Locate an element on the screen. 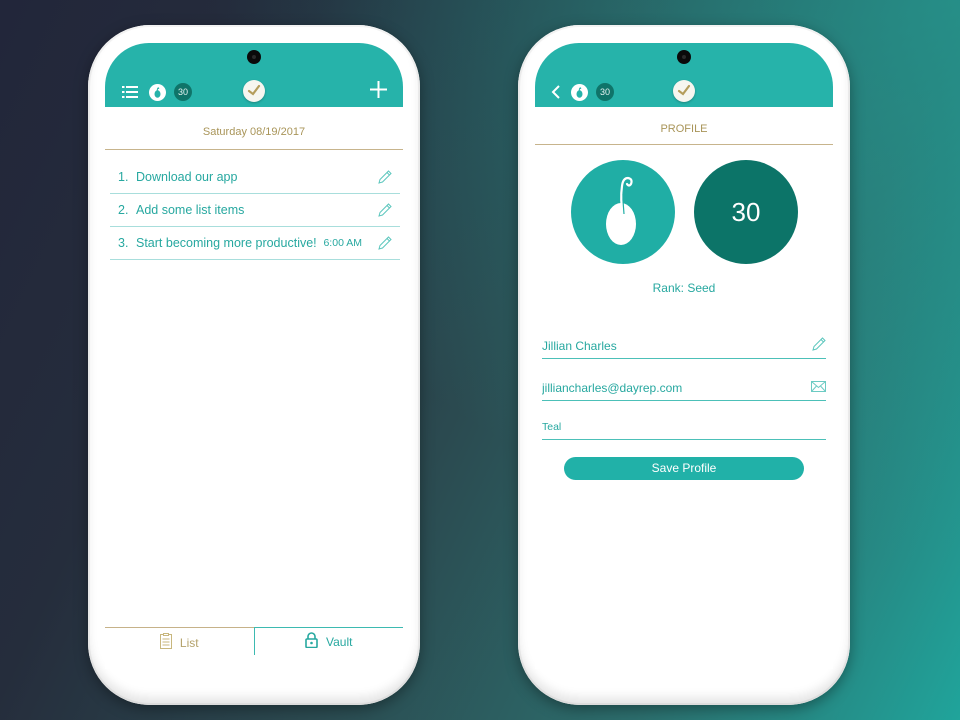 The height and width of the screenshot is (720, 960). rank-avatar is located at coordinates (623, 212).